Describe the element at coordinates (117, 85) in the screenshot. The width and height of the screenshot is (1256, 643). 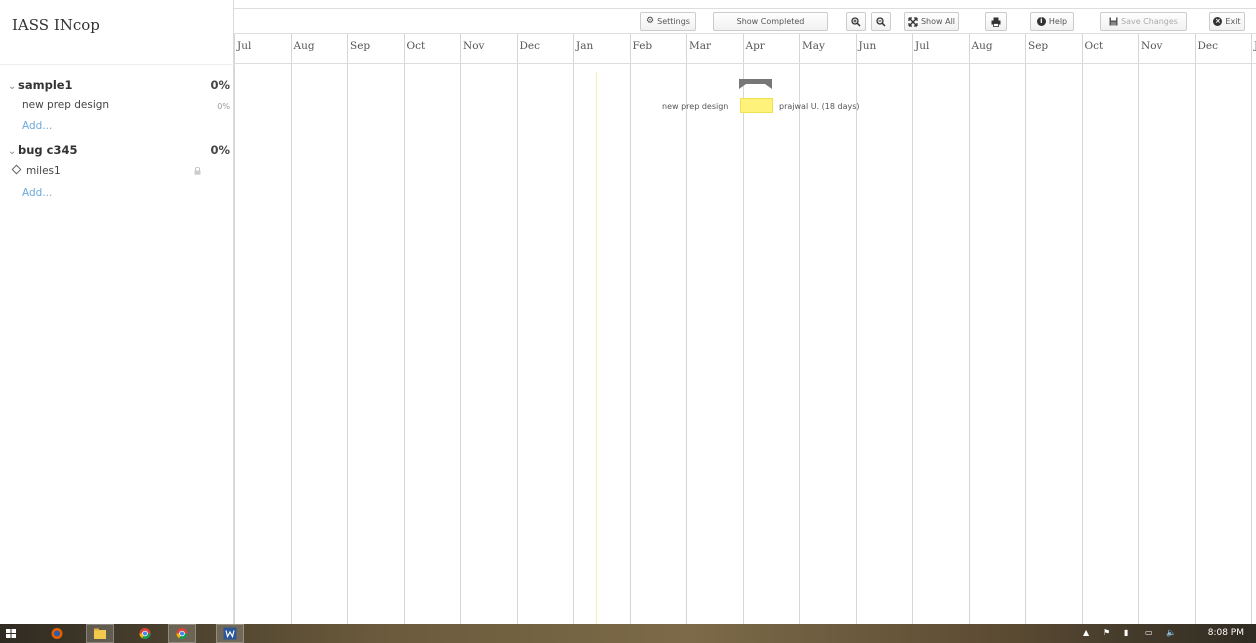
I see `project-row-sample1: ⌄ sample1 0%` at that location.